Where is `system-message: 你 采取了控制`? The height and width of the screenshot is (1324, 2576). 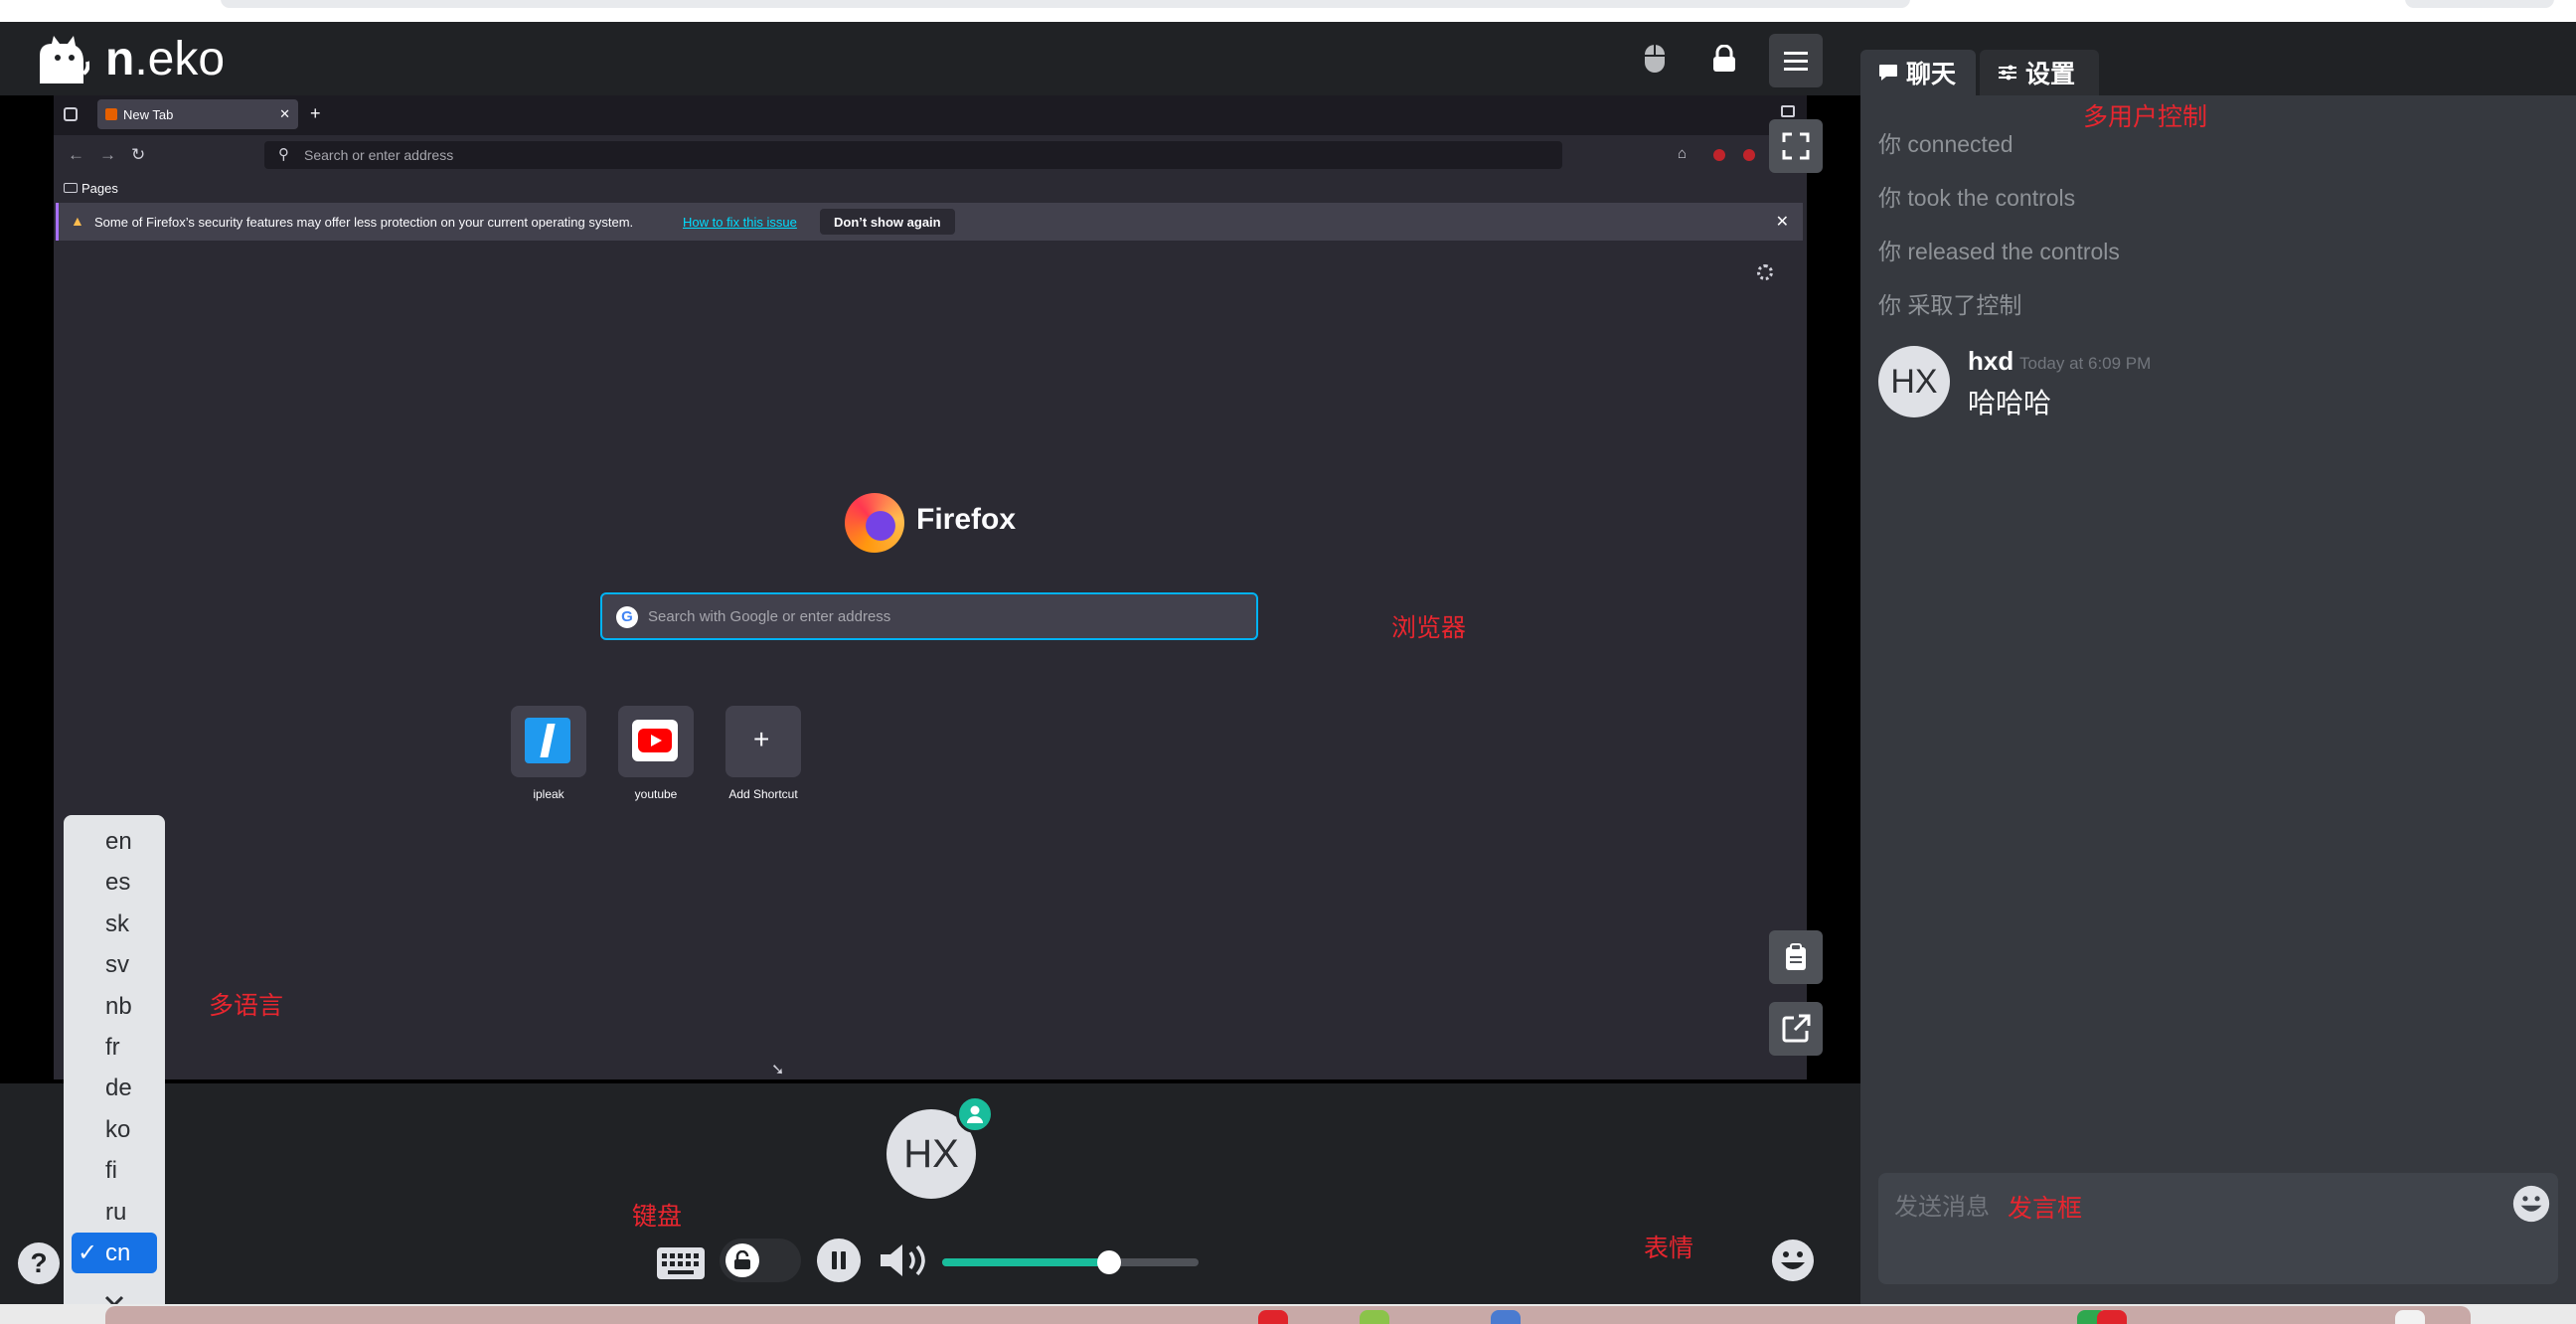 system-message: 你 采取了控制 is located at coordinates (1950, 305).